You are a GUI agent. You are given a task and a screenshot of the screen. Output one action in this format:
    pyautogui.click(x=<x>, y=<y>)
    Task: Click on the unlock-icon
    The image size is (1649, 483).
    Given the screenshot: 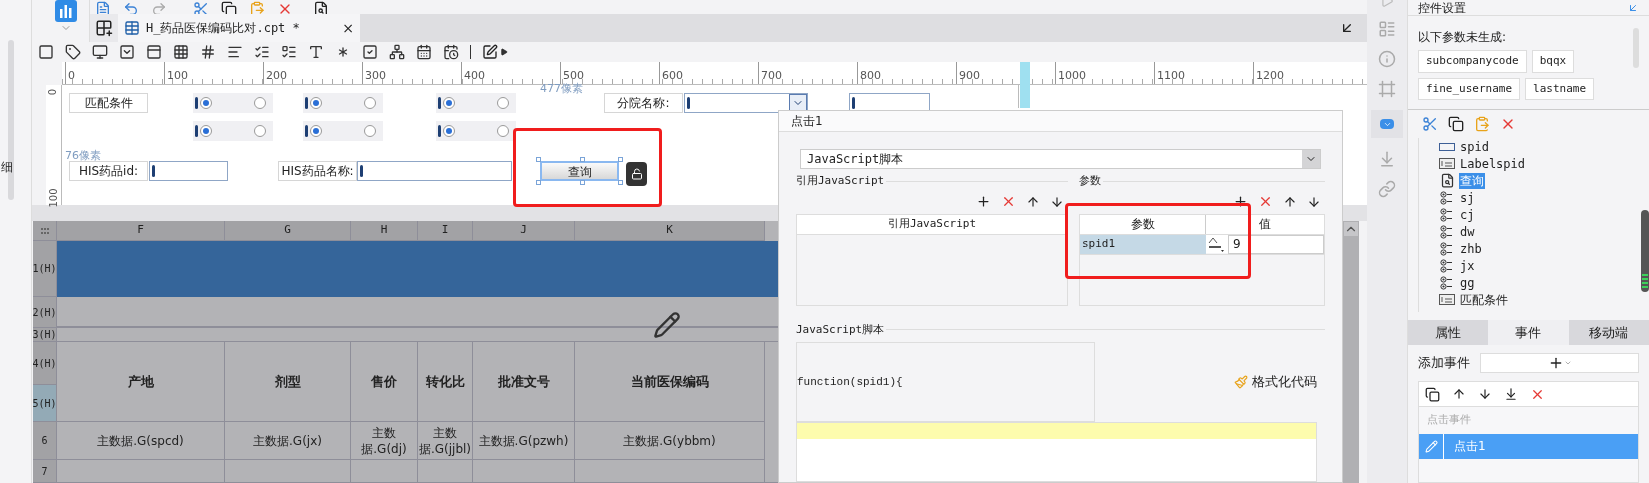 What is the action you would take?
    pyautogui.click(x=636, y=174)
    